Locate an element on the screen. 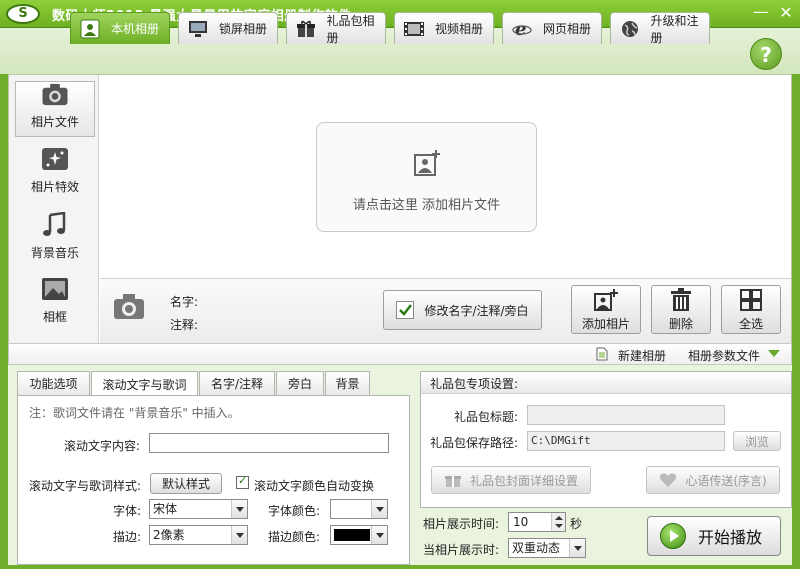  tab-scroll-lyrics: 滚动文字与歌词 is located at coordinates (144, 383).